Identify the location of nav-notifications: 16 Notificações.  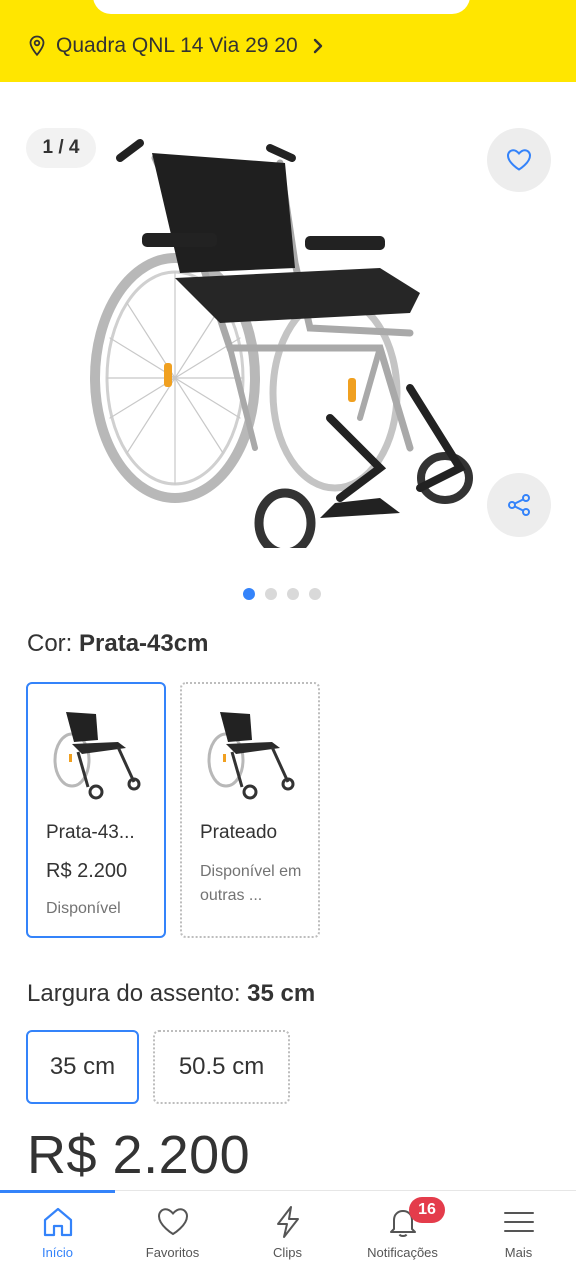
(402, 1235).